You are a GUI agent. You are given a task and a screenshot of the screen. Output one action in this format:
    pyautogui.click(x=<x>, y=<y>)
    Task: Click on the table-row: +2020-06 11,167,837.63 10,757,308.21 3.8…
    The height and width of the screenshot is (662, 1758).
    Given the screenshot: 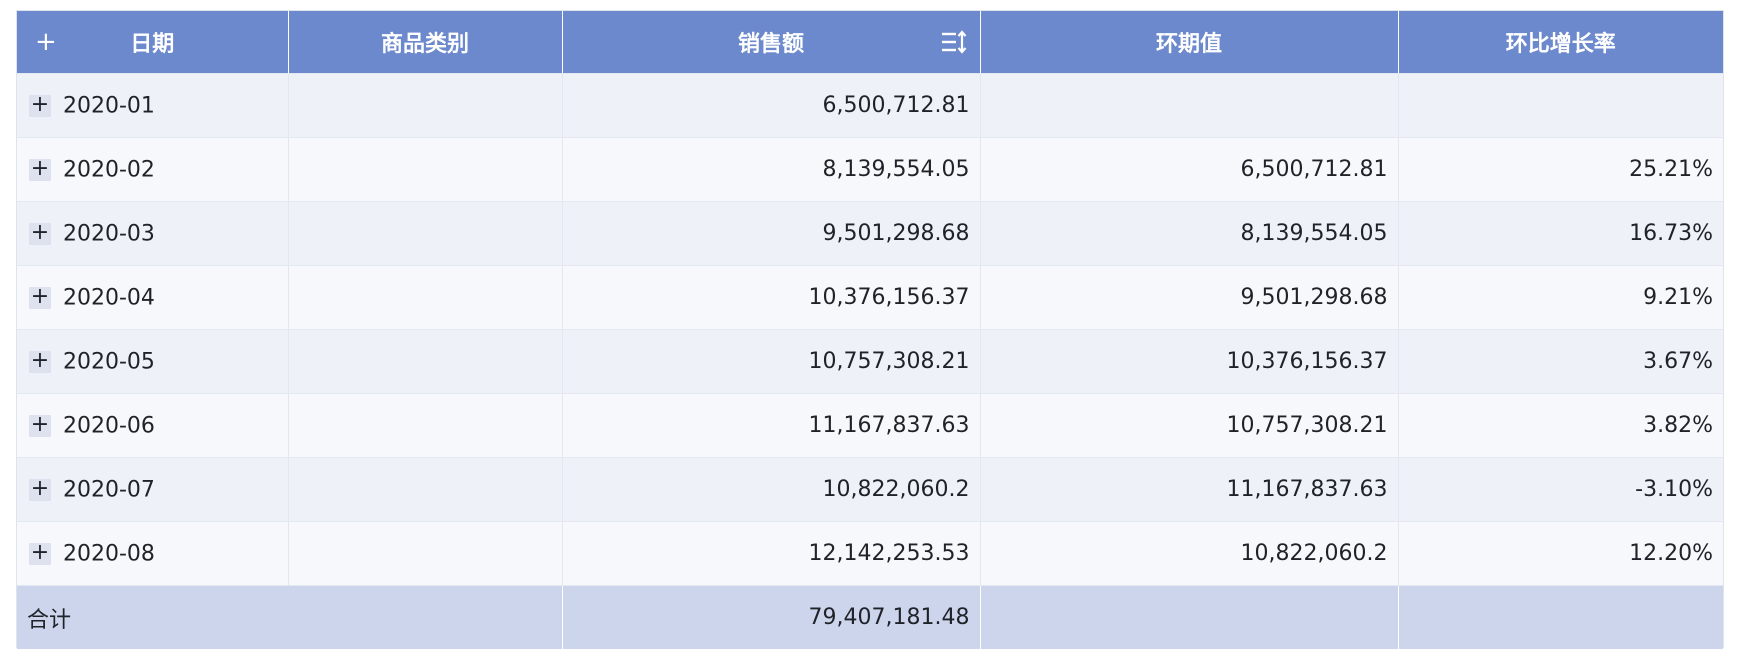 What is the action you would take?
    pyautogui.click(x=870, y=425)
    